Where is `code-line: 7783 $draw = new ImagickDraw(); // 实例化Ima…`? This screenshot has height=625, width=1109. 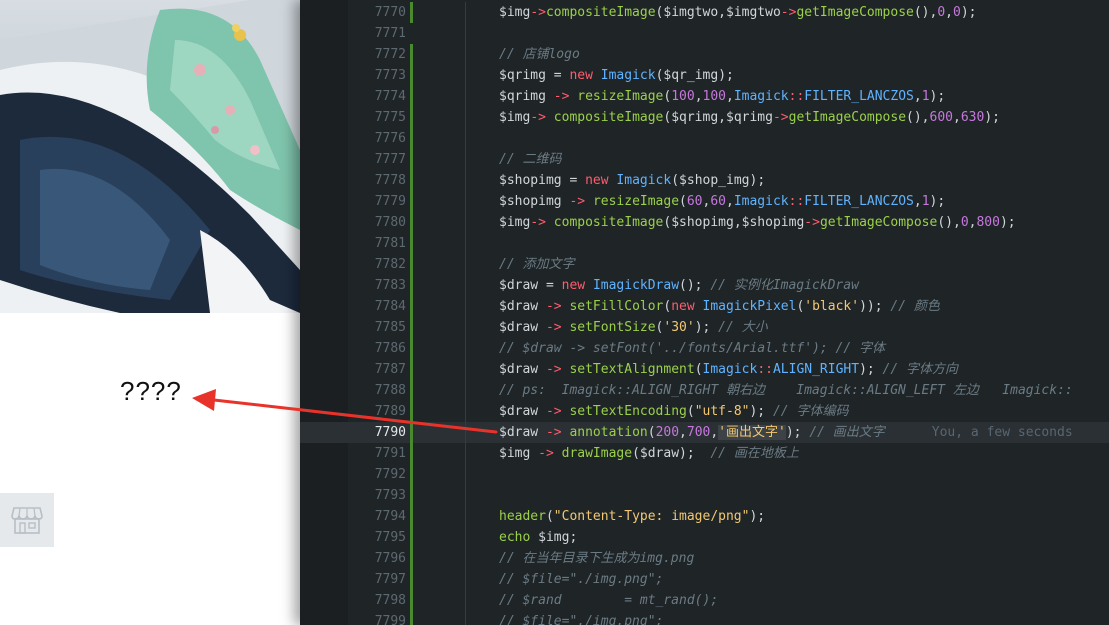
code-line: 7783 $draw = new ImagickDraw(); // 实例化Ima… is located at coordinates (704, 285).